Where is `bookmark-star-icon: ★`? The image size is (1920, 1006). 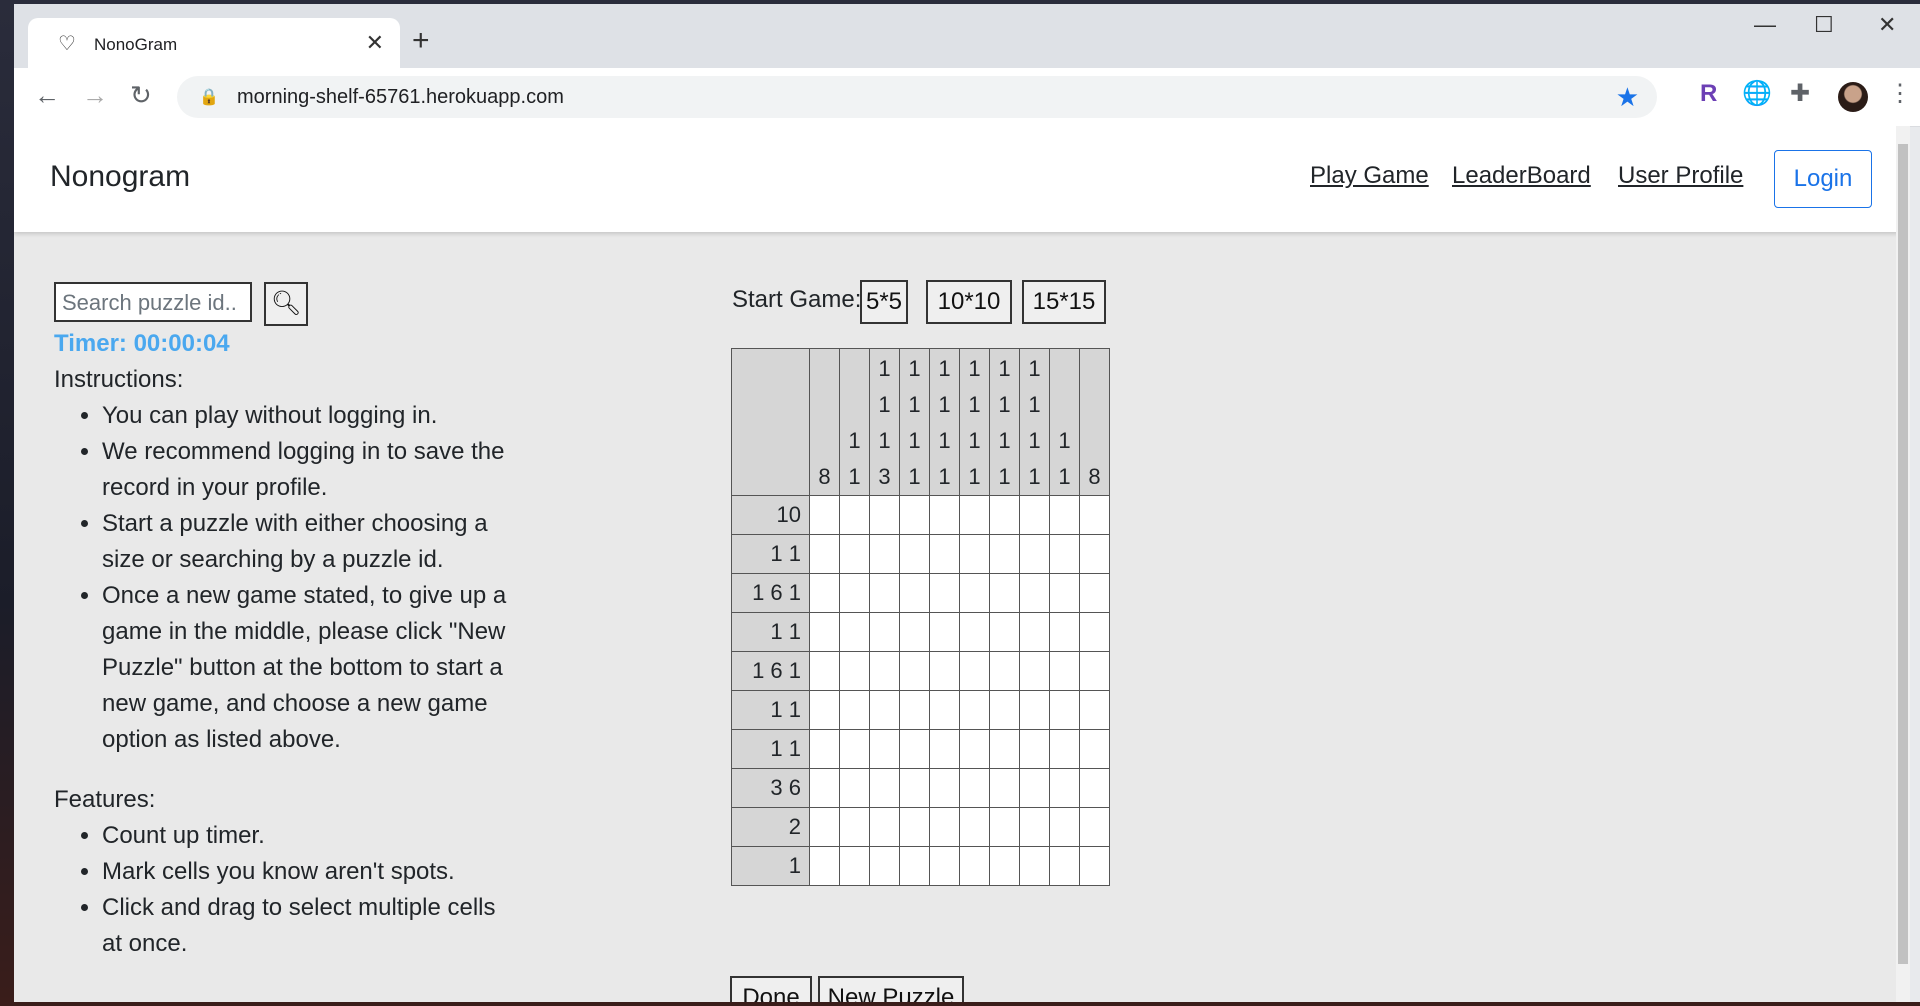 bookmark-star-icon: ★ is located at coordinates (1627, 97).